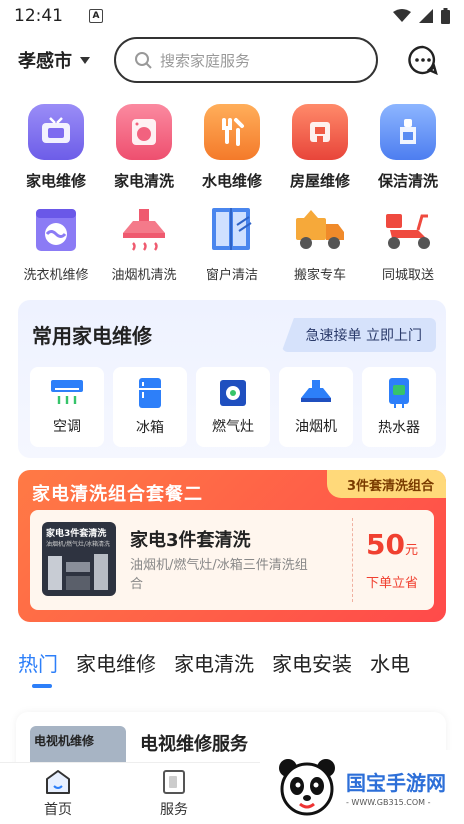 The width and height of the screenshot is (464, 824). I want to click on scooter-icon, so click(408, 230).